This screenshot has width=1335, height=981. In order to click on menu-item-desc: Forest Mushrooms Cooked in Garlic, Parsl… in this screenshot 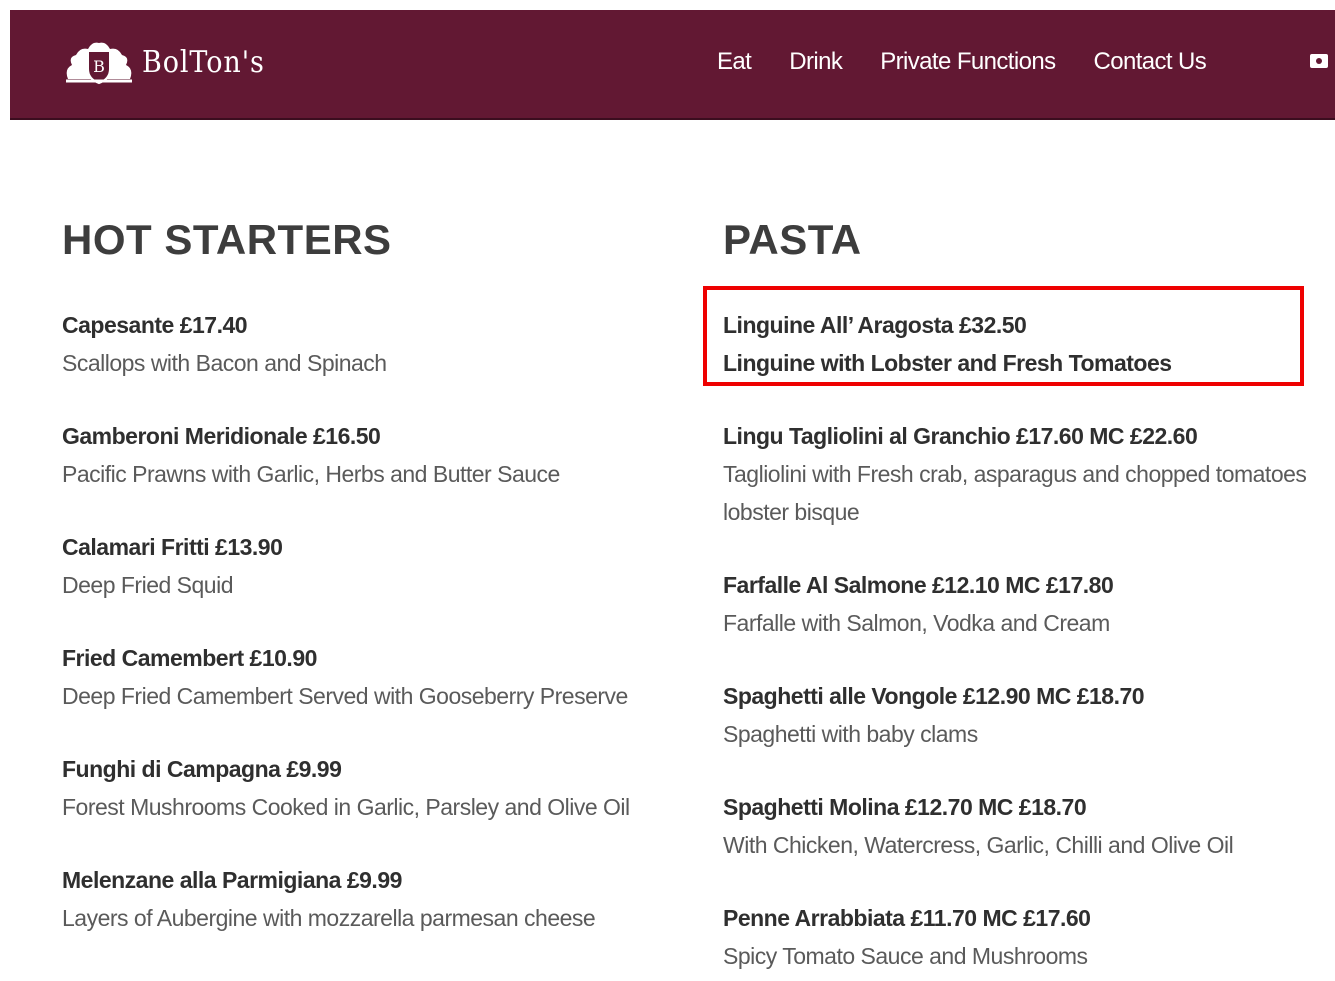, I will do `click(346, 807)`.